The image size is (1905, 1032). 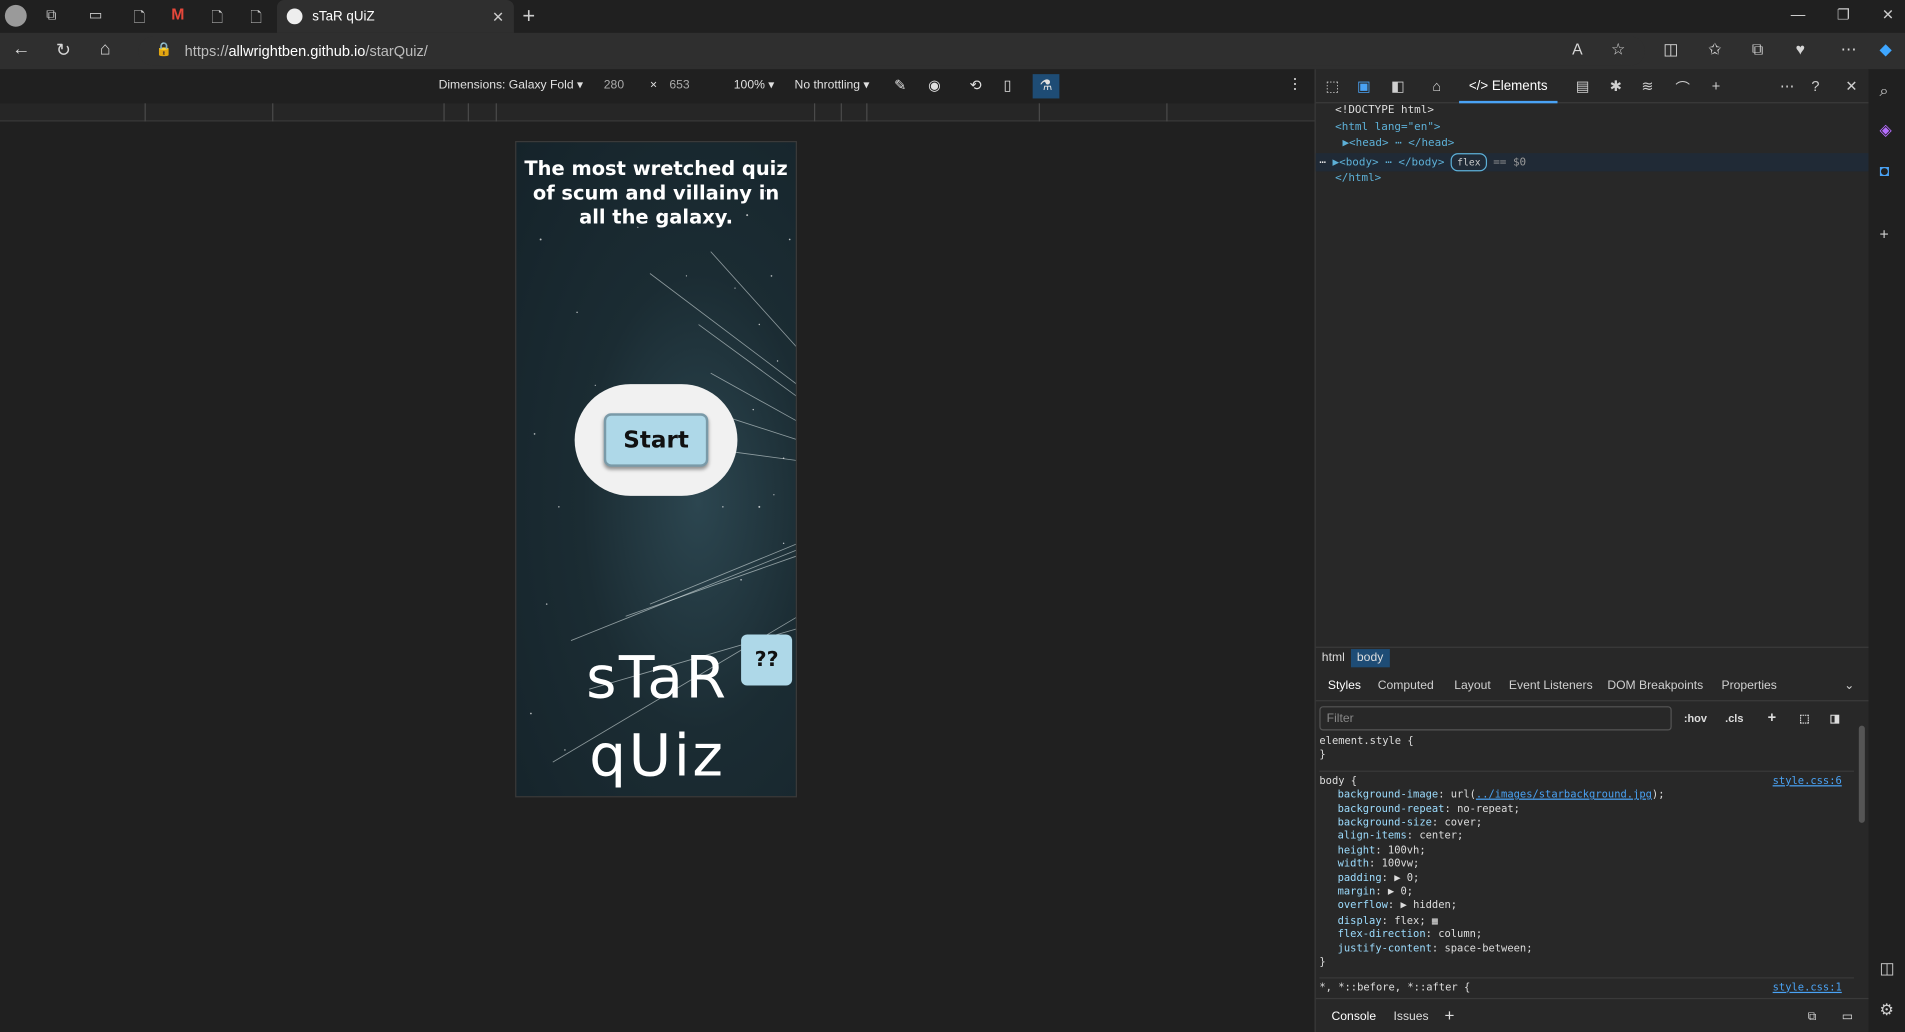 What do you see at coordinates (1716, 86) in the screenshot?
I see `more-tools-plus-icon: +` at bounding box center [1716, 86].